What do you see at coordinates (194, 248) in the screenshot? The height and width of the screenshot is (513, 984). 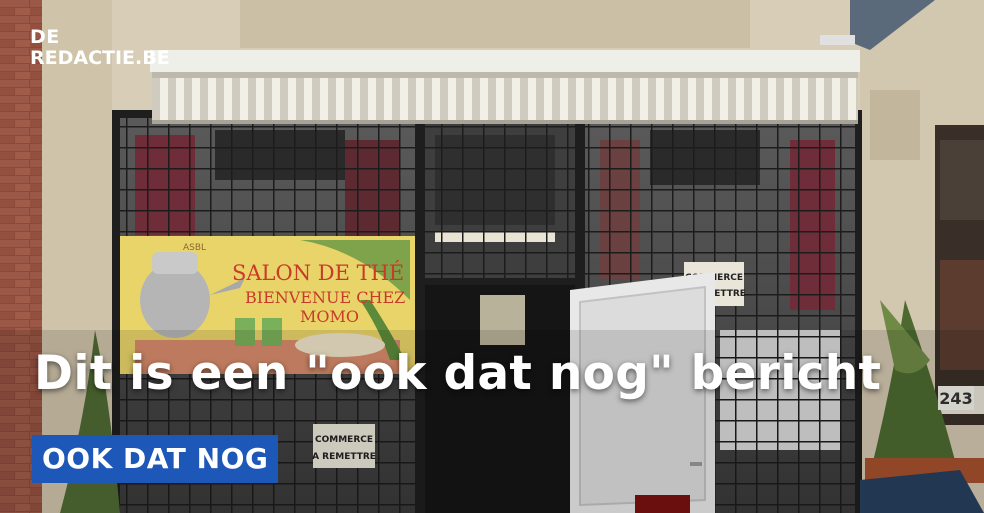 I see `svg-text: ASBL` at bounding box center [194, 248].